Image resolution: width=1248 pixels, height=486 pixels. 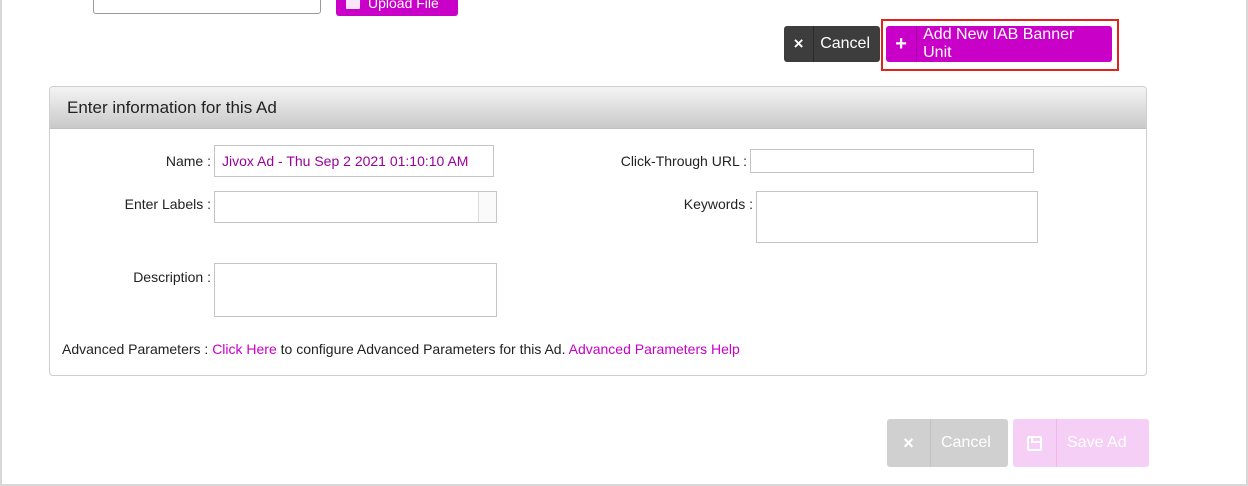 I want to click on cancel-button-label: Cancel, so click(x=845, y=43).